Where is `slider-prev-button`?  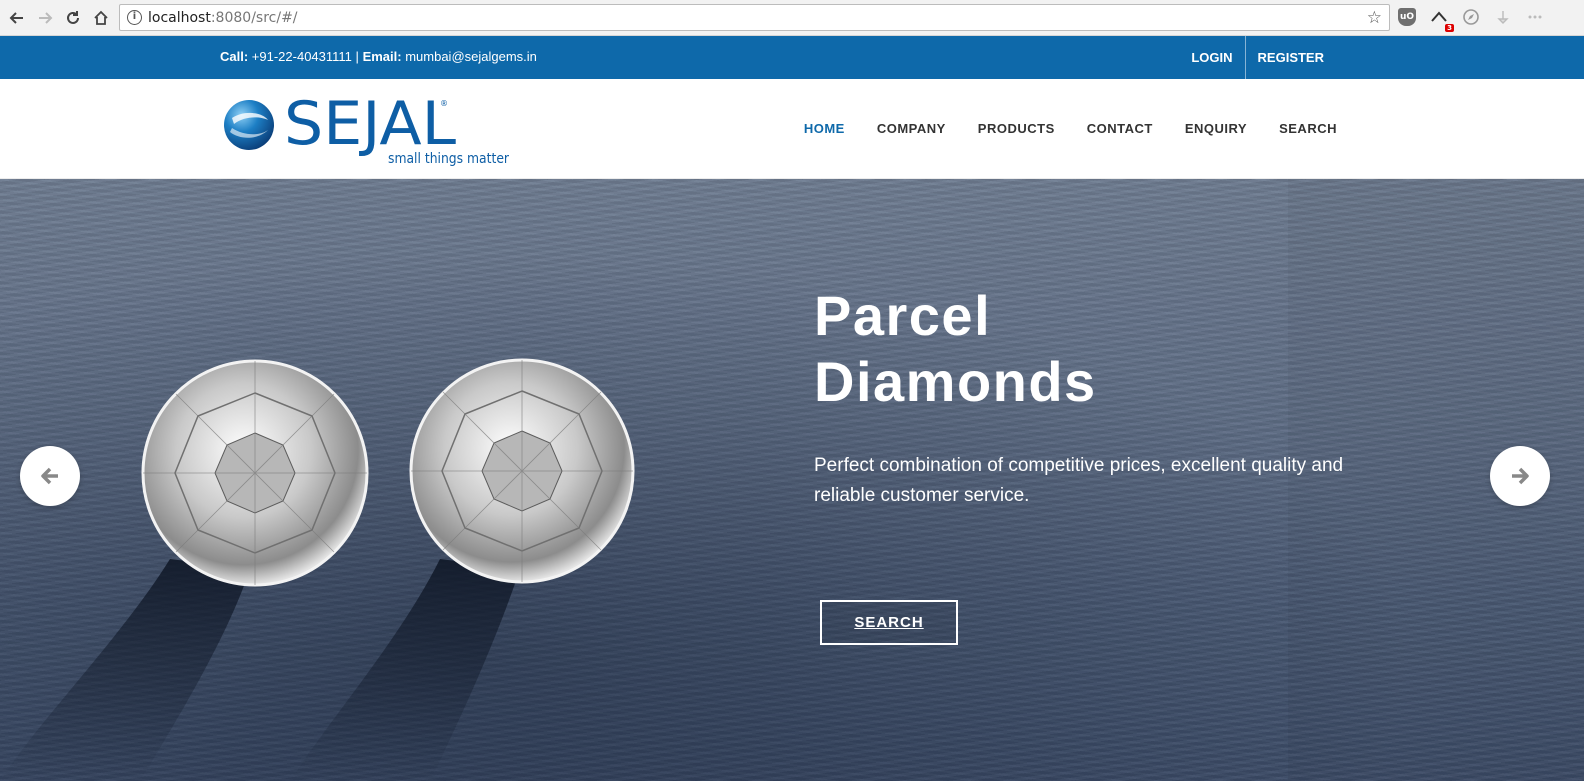 slider-prev-button is located at coordinates (50, 476).